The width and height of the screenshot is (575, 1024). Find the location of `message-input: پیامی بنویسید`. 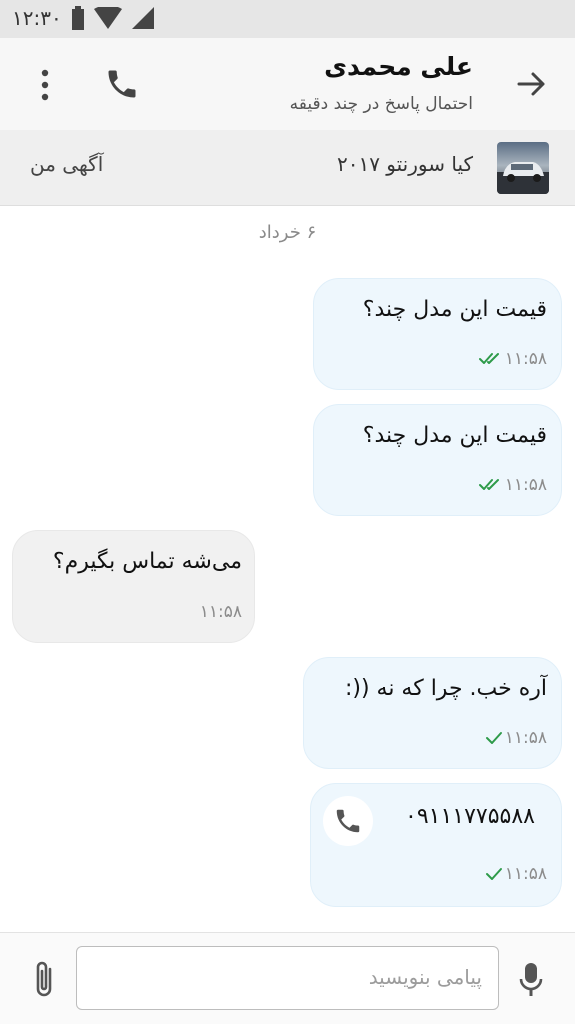

message-input: پیامی بنویسید is located at coordinates (287, 978).